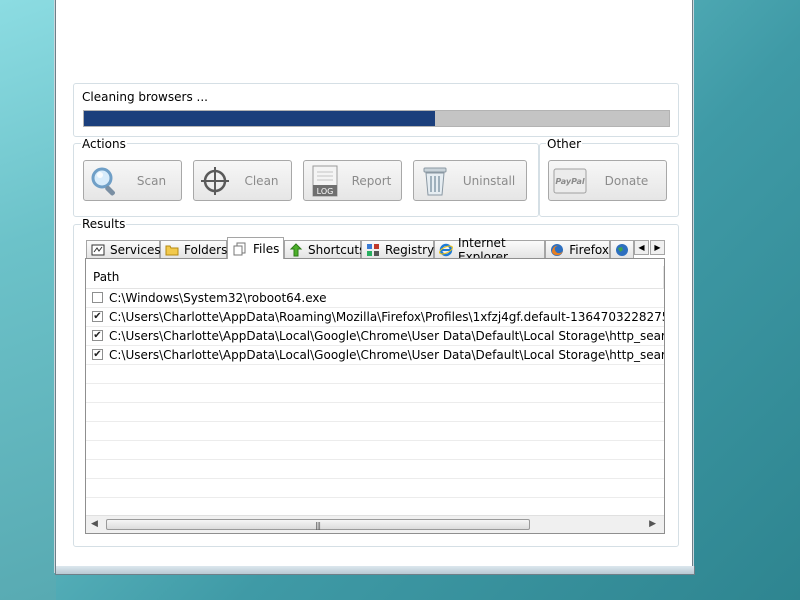 The height and width of the screenshot is (600, 800). Describe the element at coordinates (589, 249) in the screenshot. I see `tab-firefox-label: Firefox` at that location.